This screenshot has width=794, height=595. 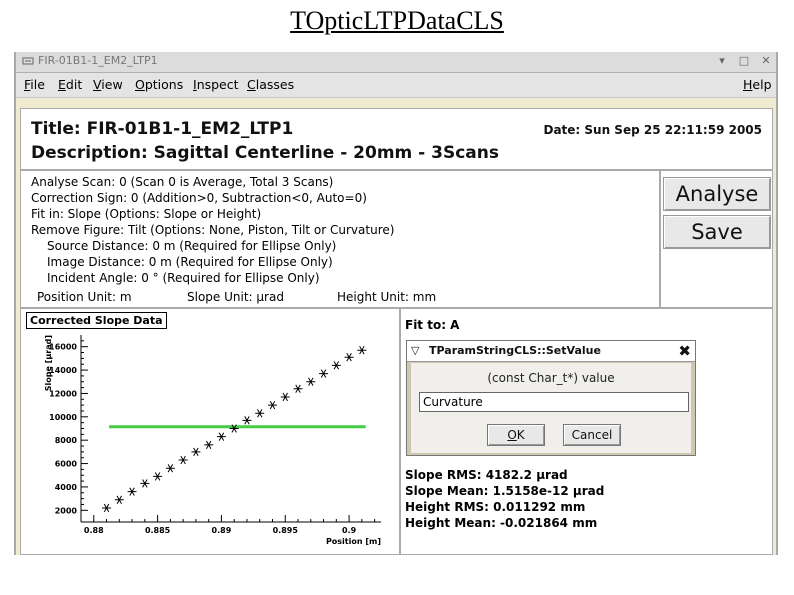 I want to click on scan-date: Date: Sun Sep 25 22:11:59 2005, so click(x=652, y=130).